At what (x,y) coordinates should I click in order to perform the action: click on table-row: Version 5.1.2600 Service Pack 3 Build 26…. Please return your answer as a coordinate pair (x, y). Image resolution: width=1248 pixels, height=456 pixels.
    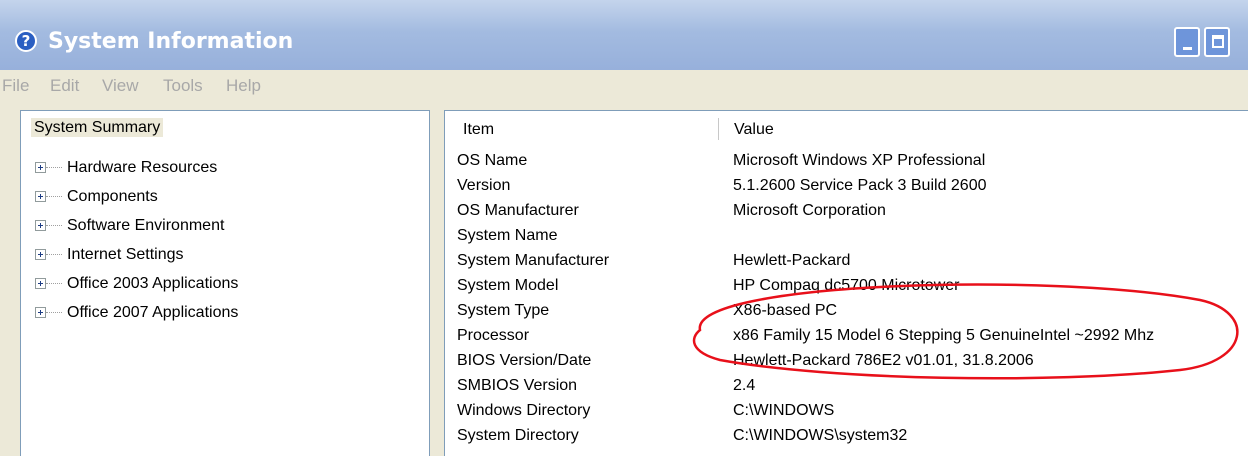
    Looking at the image, I should click on (846, 186).